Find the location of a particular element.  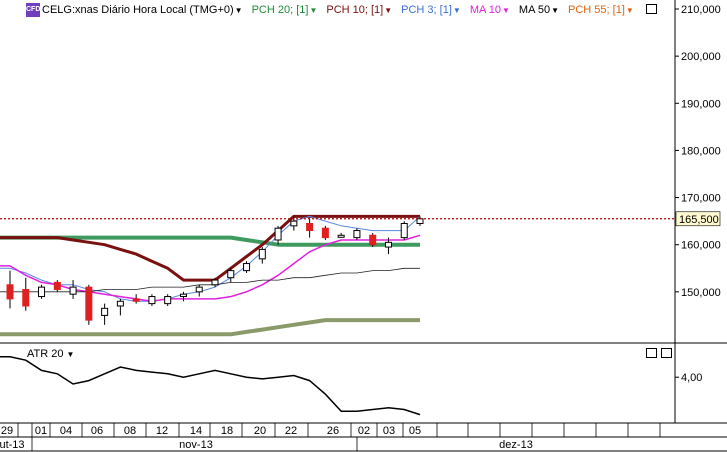

atr-tick-label: 4,00 is located at coordinates (691, 378).